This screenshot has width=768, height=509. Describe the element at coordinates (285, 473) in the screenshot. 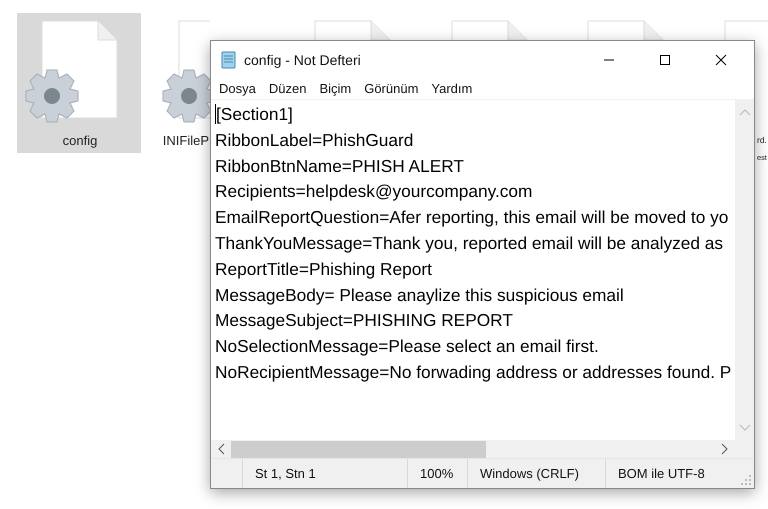

I see `status-text: St 1, Stn 1` at that location.